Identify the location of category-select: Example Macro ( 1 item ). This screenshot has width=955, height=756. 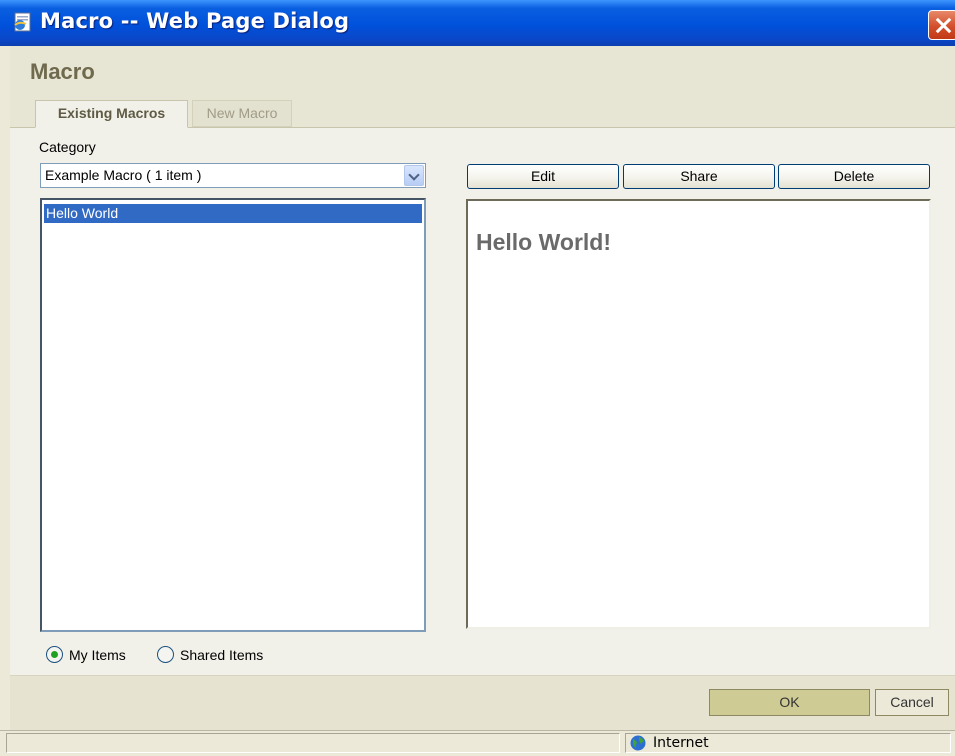
(233, 175).